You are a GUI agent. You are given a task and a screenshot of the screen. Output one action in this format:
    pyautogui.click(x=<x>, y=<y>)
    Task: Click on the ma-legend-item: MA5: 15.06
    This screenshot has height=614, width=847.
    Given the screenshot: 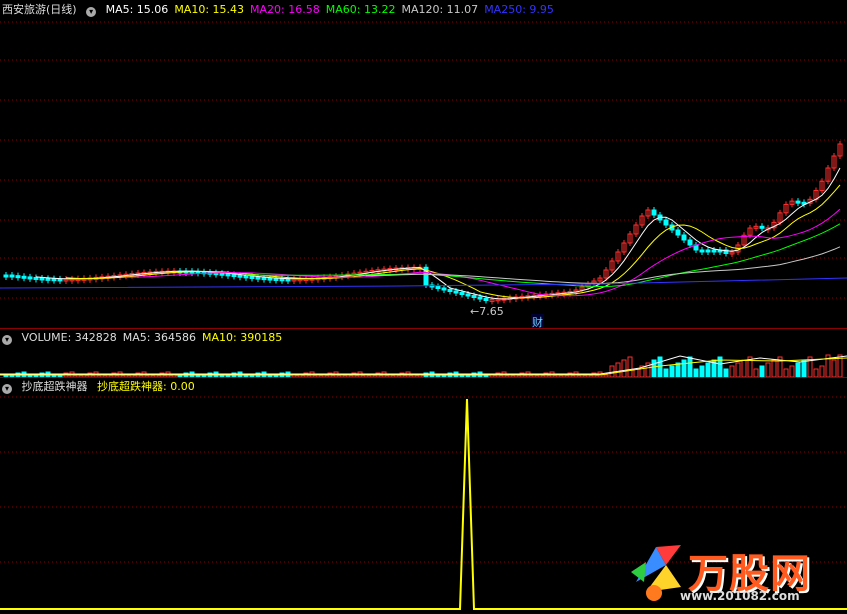 What is the action you would take?
    pyautogui.click(x=137, y=9)
    